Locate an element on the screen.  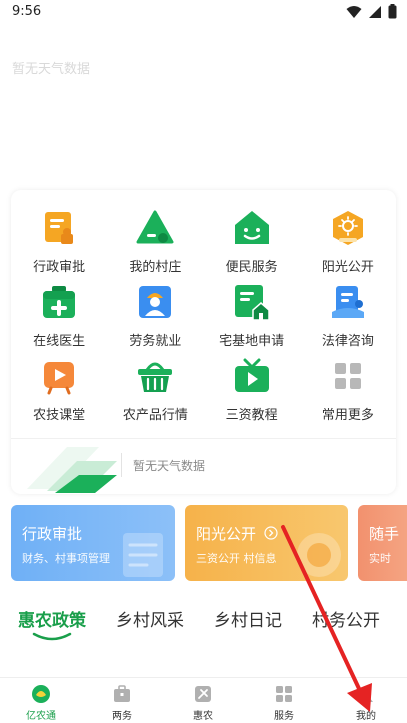
banner-sunshine-public: 阳光公开 三资公开 村信息 is located at coordinates (266, 543).